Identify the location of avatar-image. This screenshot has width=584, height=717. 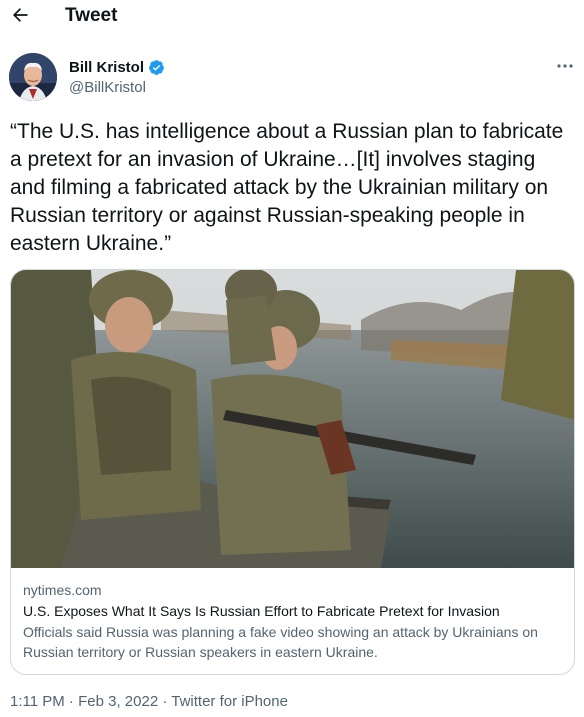
(33, 77).